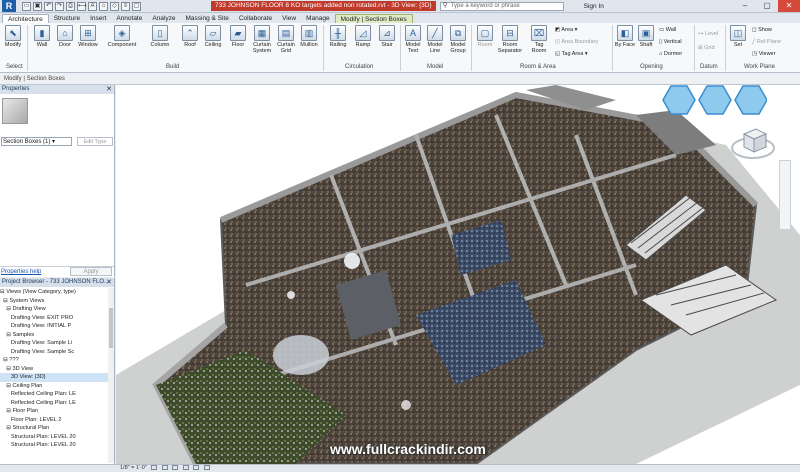 The width and height of the screenshot is (800, 472). What do you see at coordinates (318, 18) in the screenshot?
I see `tab-manage: Manage` at bounding box center [318, 18].